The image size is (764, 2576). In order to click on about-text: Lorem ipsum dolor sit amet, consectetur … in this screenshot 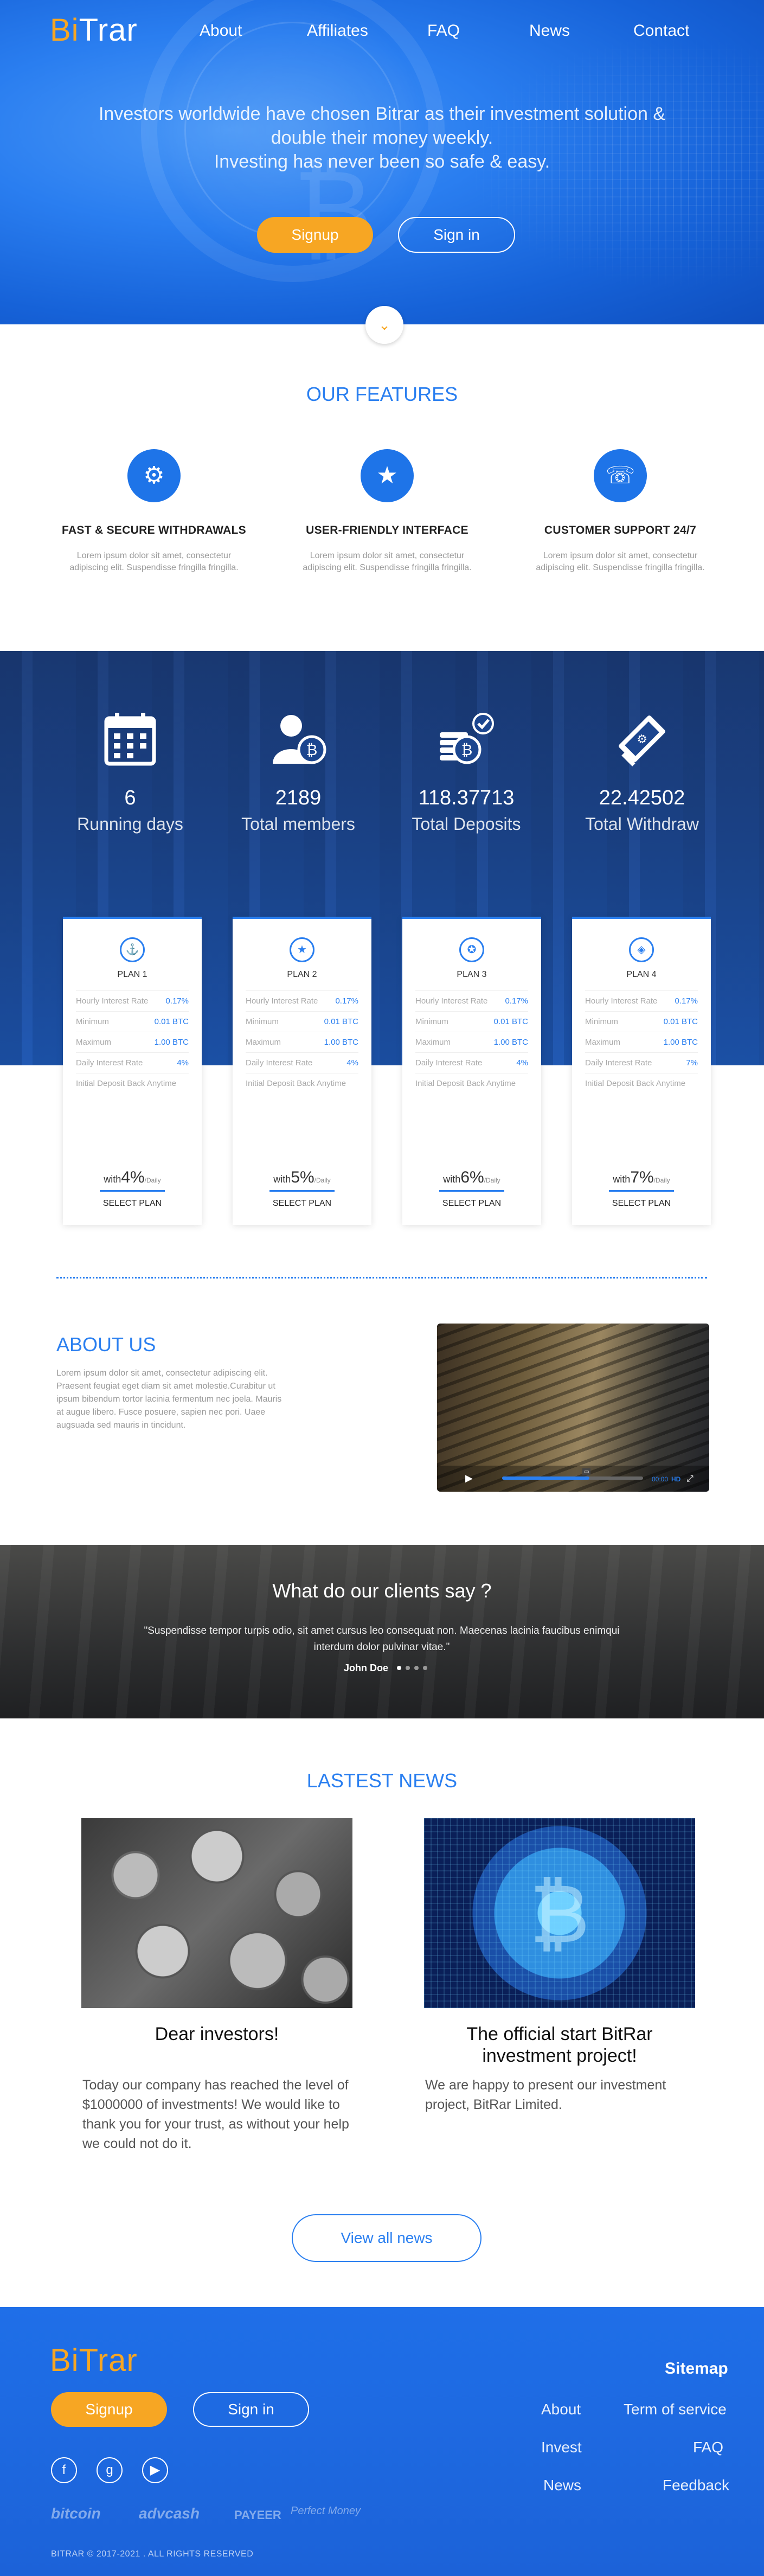, I will do `click(169, 1399)`.